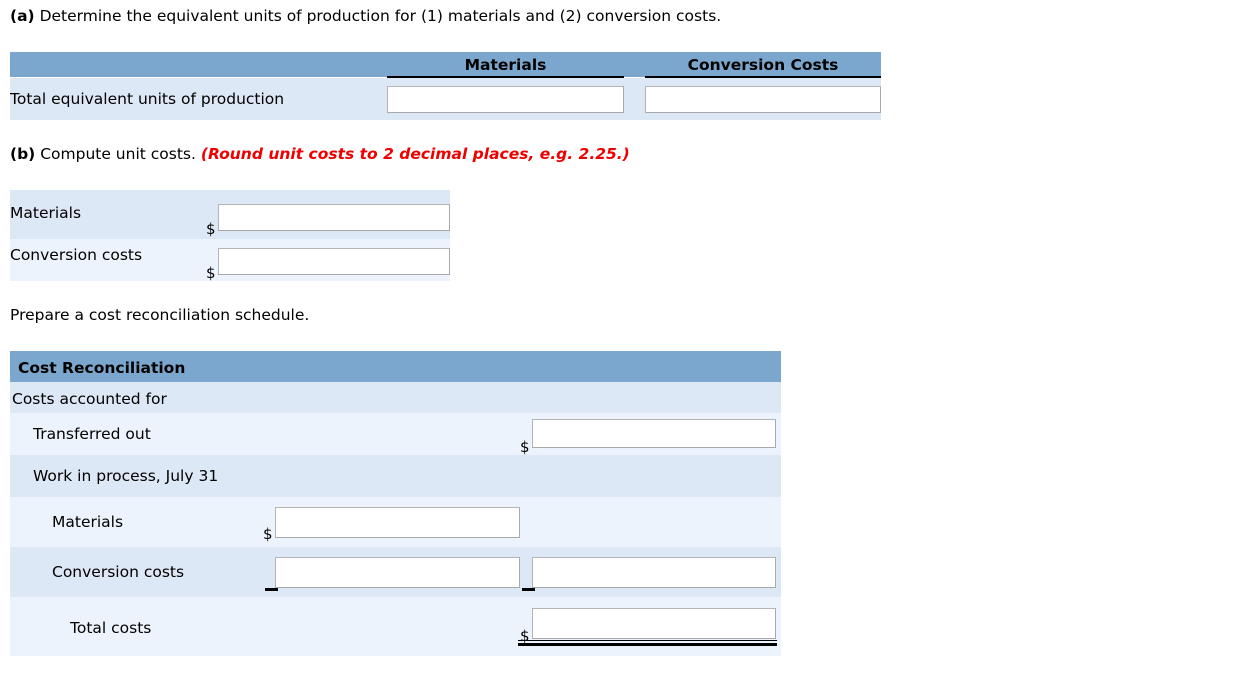  What do you see at coordinates (654, 572) in the screenshot?
I see `wip-conversion-second-input` at bounding box center [654, 572].